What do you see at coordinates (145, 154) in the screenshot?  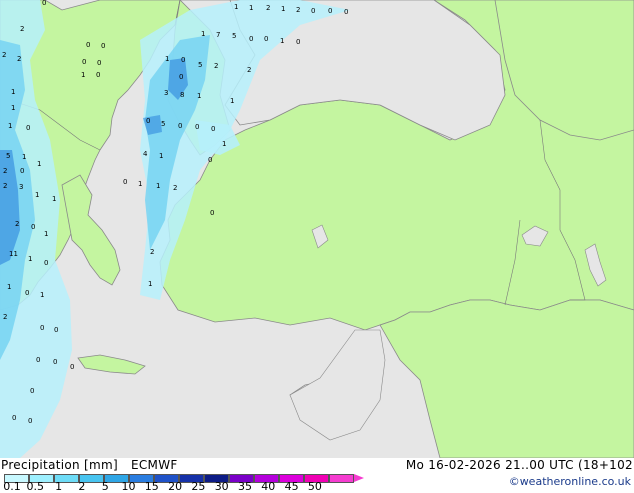 I see `precip-value-label: 4` at bounding box center [145, 154].